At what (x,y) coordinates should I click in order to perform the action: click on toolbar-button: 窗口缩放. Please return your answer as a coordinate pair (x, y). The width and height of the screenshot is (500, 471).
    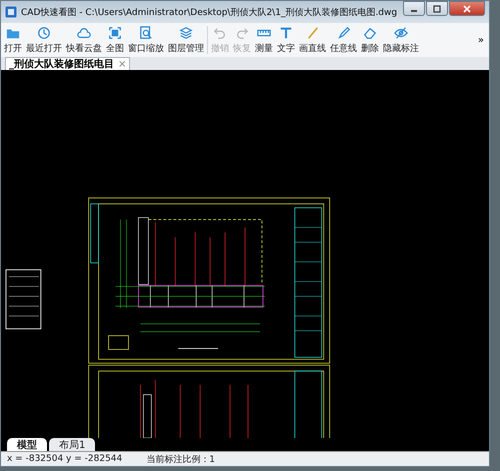
    Looking at the image, I should click on (146, 40).